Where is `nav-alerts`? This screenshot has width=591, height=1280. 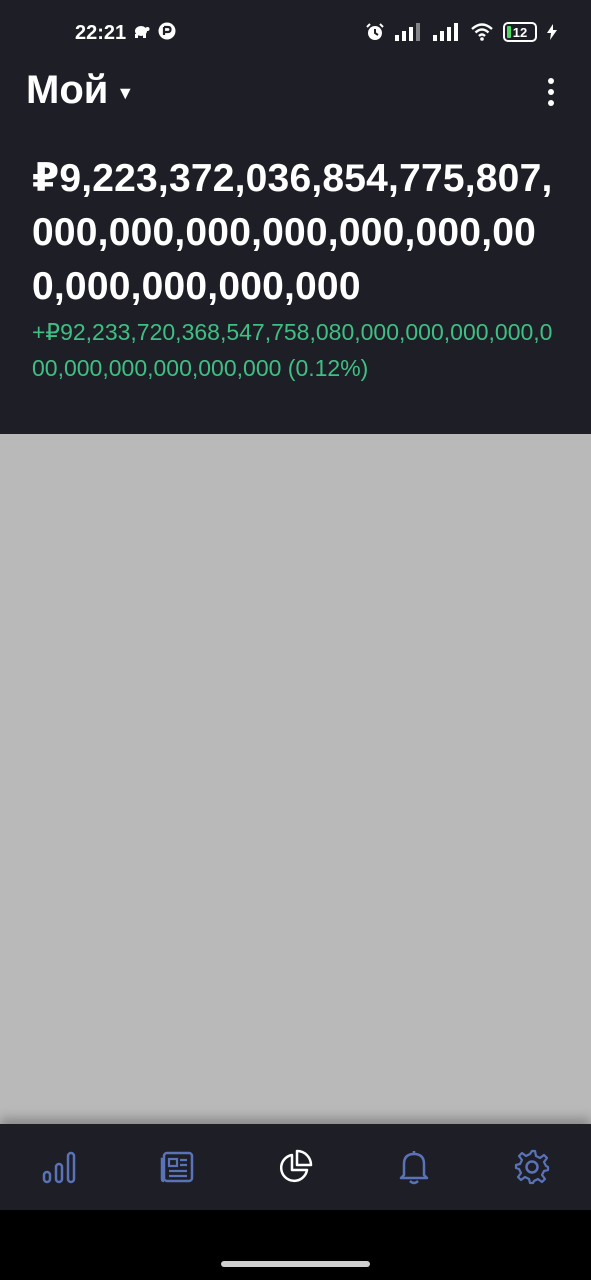
nav-alerts is located at coordinates (414, 1167).